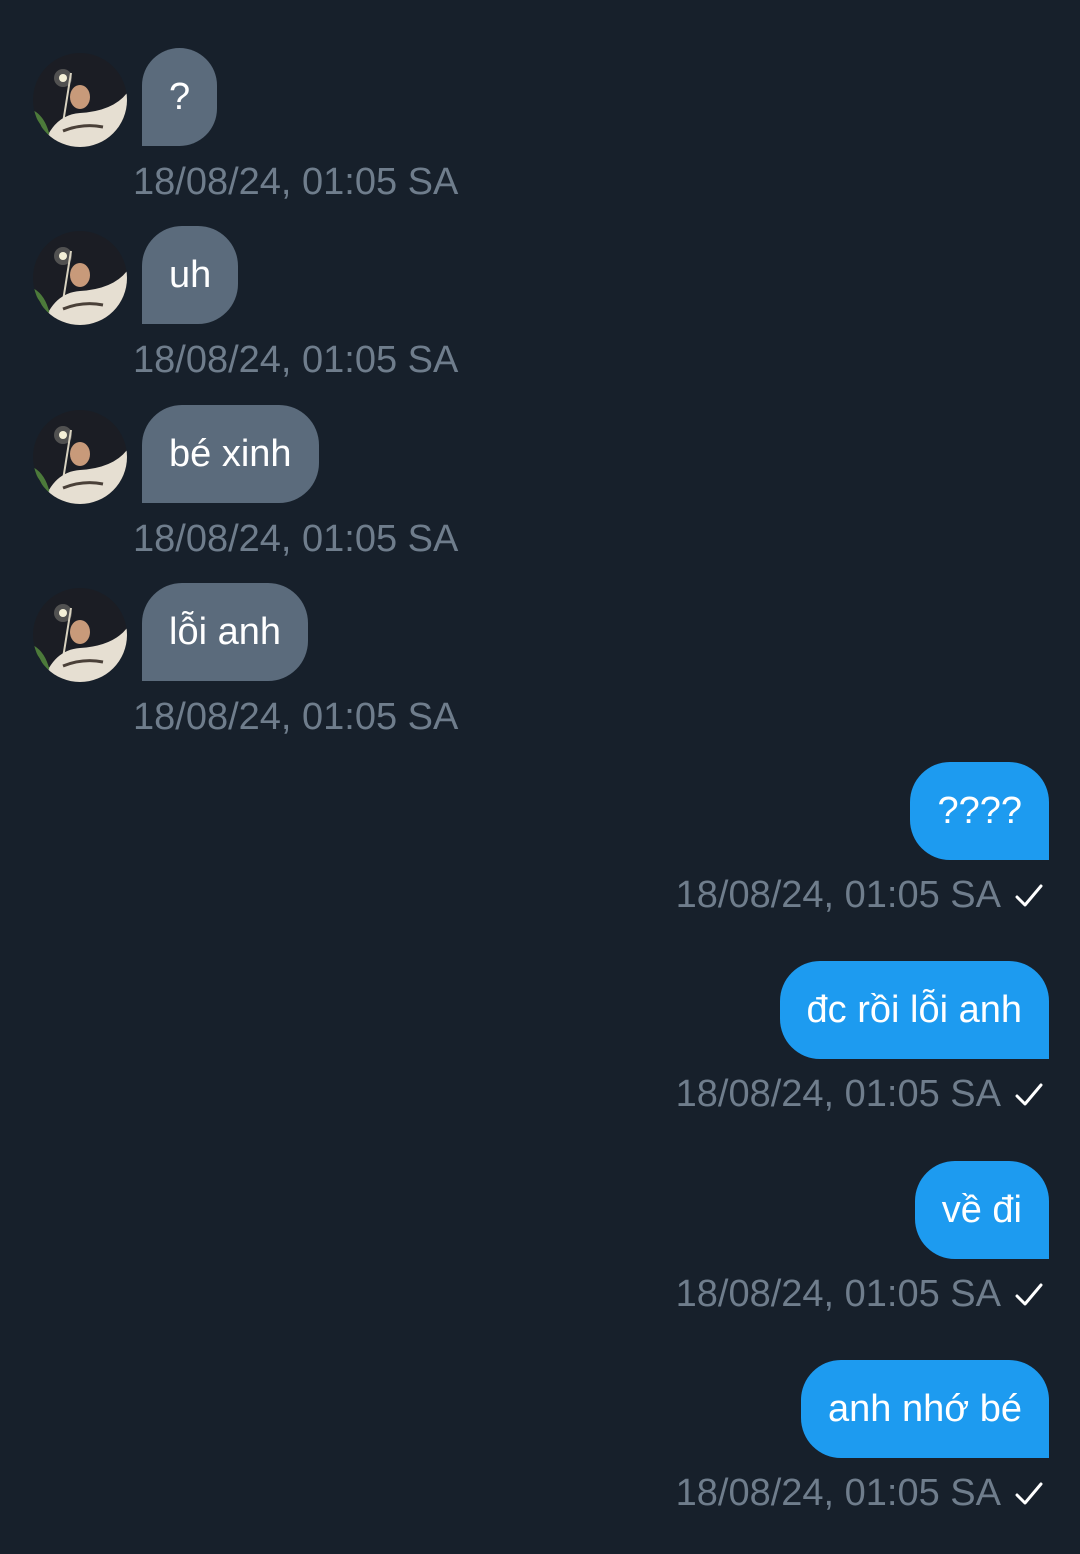  I want to click on message-bubble: bé xinh, so click(230, 454).